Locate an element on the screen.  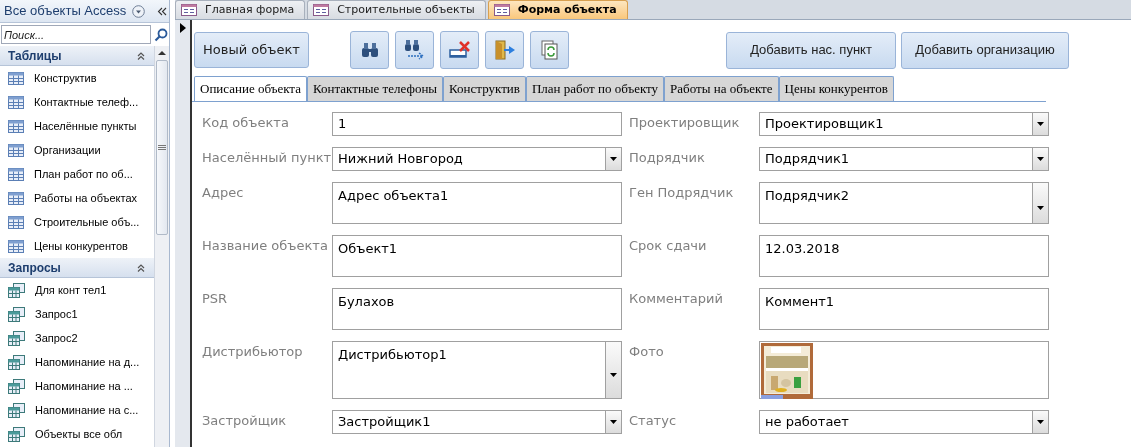
navigation-item: Цены конкурентов is located at coordinates (77, 246).